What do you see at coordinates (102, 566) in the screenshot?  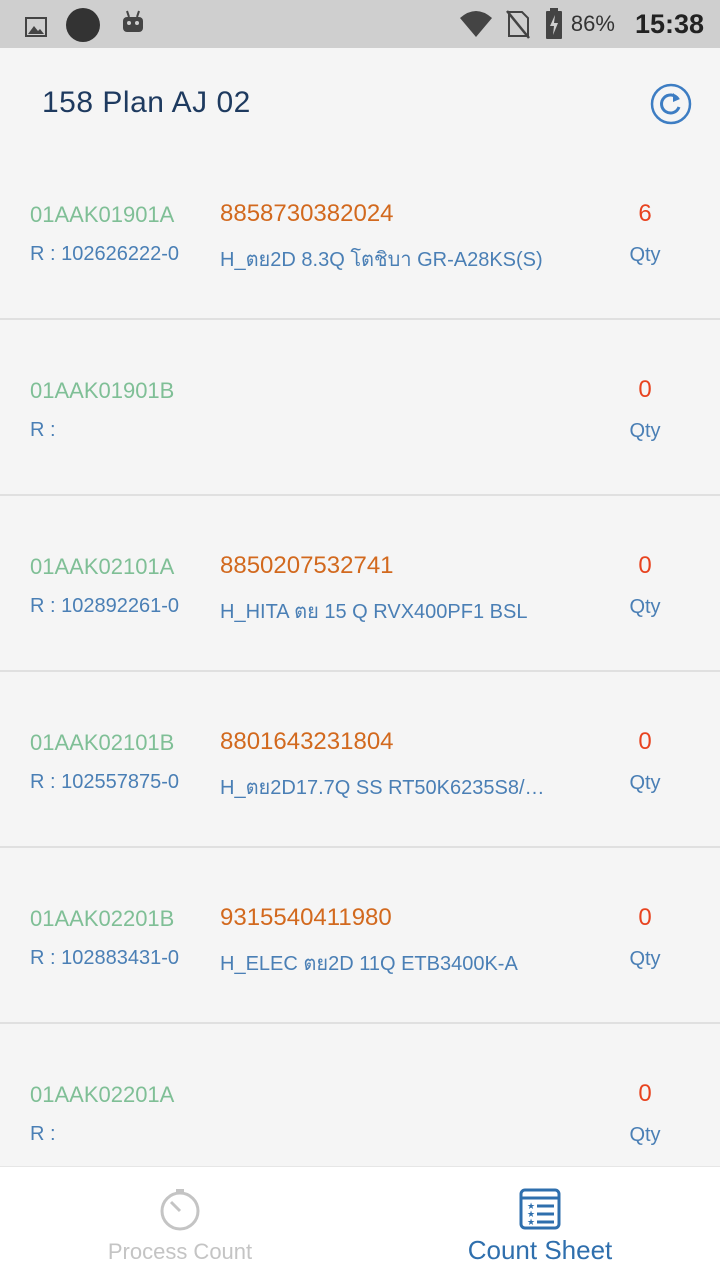 I see `location-code: 01AAK02101A` at bounding box center [102, 566].